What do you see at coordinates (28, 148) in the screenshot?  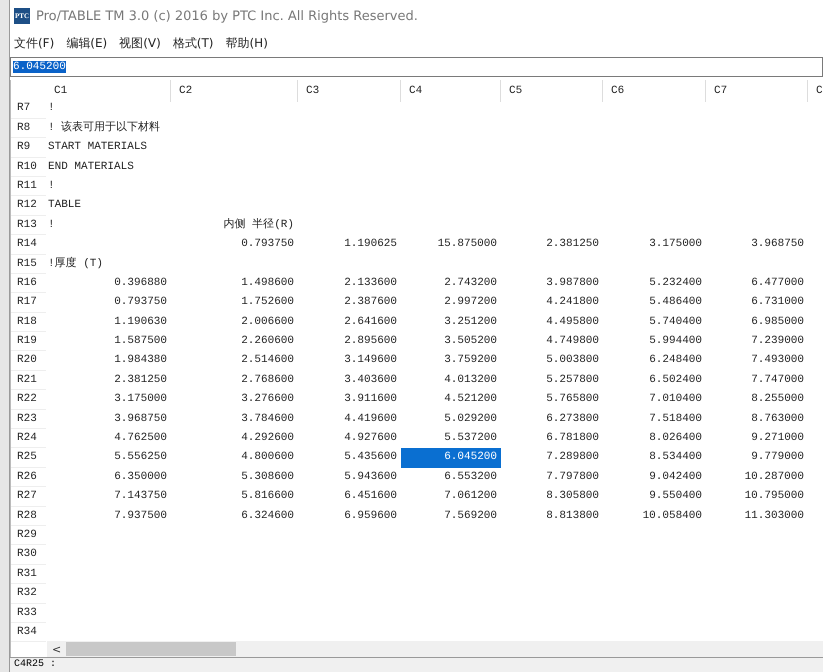 I see `row-header: R9` at bounding box center [28, 148].